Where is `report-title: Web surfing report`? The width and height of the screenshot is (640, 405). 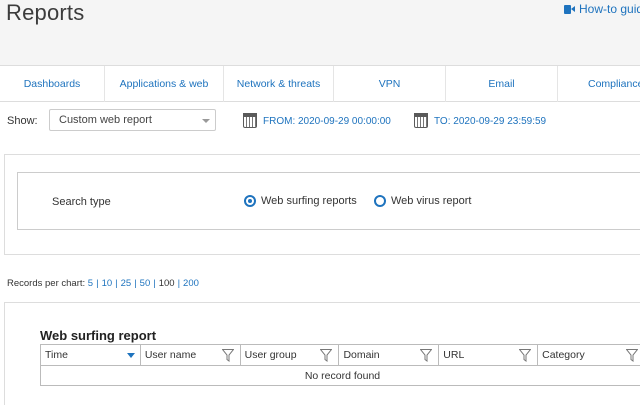
report-title: Web surfing report is located at coordinates (98, 335).